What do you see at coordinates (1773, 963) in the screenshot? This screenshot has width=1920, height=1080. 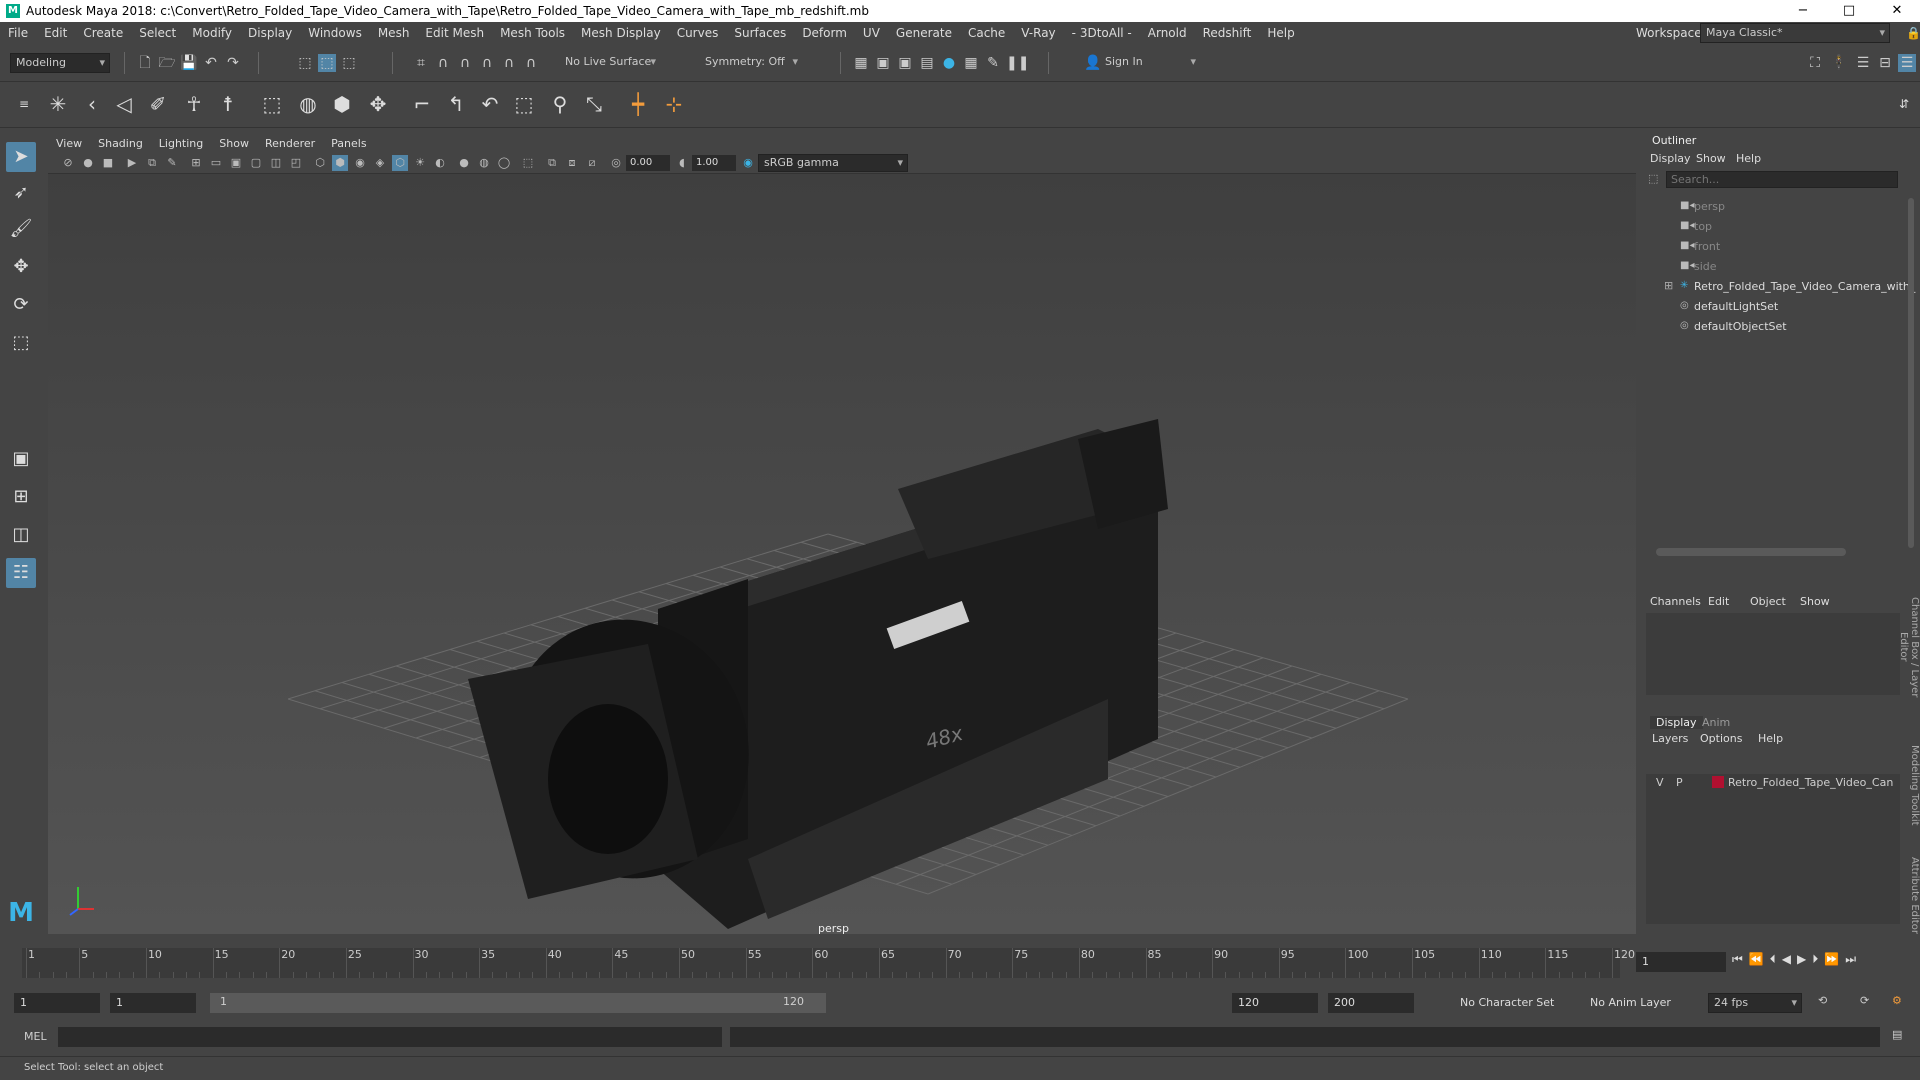 I see `step-back-frame-icon: ⏴` at bounding box center [1773, 963].